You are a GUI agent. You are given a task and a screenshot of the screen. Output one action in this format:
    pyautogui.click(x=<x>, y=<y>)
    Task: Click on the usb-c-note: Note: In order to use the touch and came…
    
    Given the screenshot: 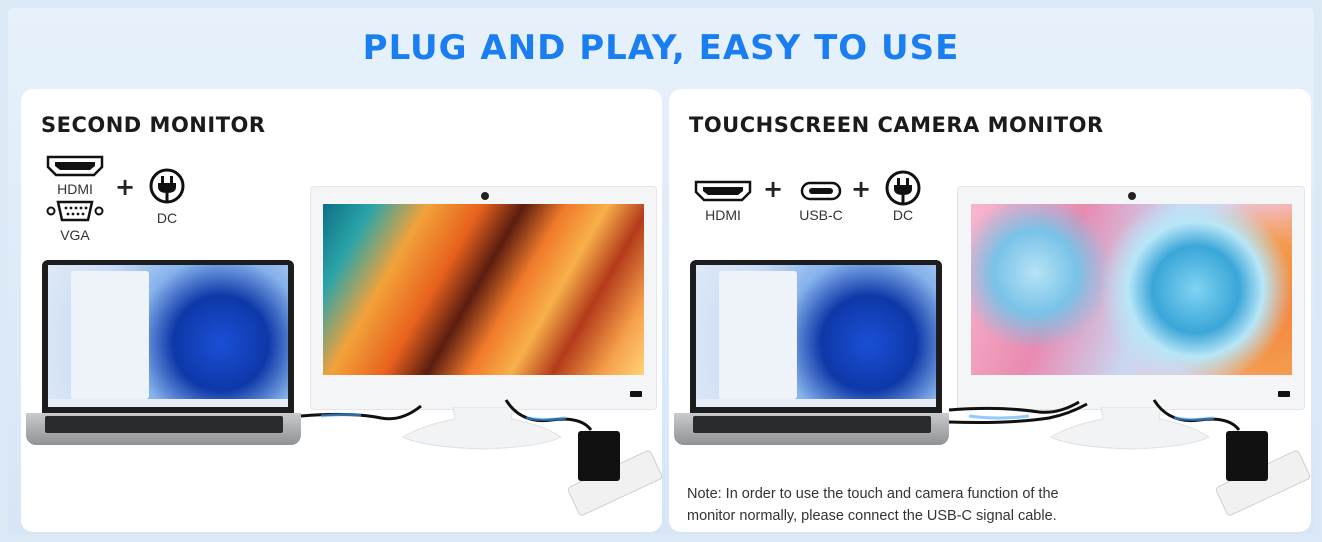 What is the action you would take?
    pyautogui.click(x=937, y=505)
    